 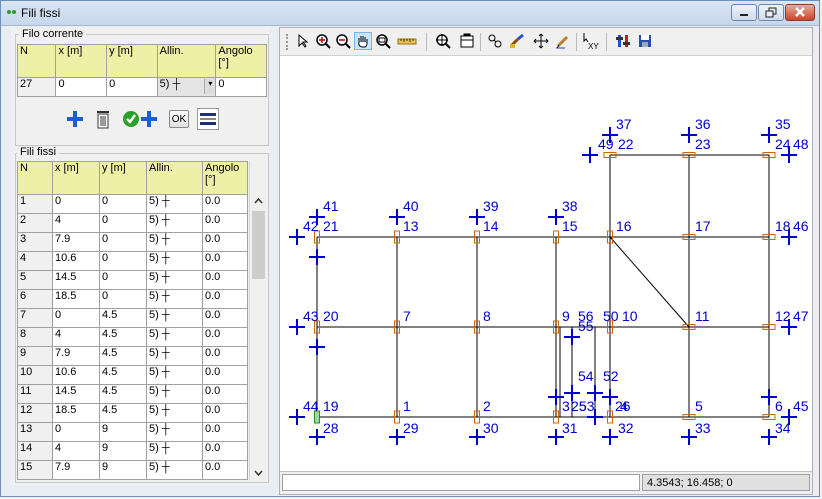 What do you see at coordinates (132, 470) in the screenshot?
I see `table-row: 15 7.9 9 5) ┼ 0.0` at bounding box center [132, 470].